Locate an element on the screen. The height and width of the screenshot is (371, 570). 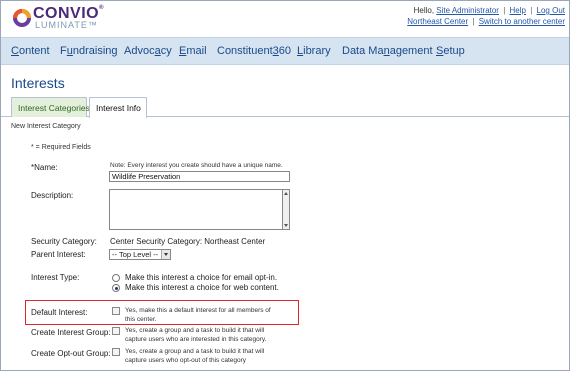
nav-fundraising: Fundraising is located at coordinates (89, 51).